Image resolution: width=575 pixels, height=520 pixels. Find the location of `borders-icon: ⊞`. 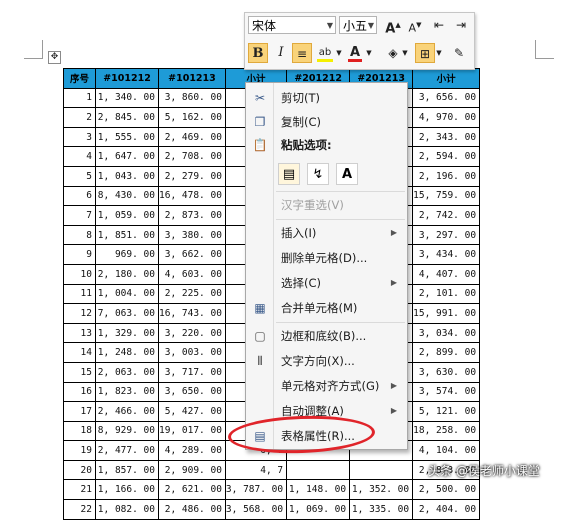

borders-icon: ⊞ is located at coordinates (425, 53).